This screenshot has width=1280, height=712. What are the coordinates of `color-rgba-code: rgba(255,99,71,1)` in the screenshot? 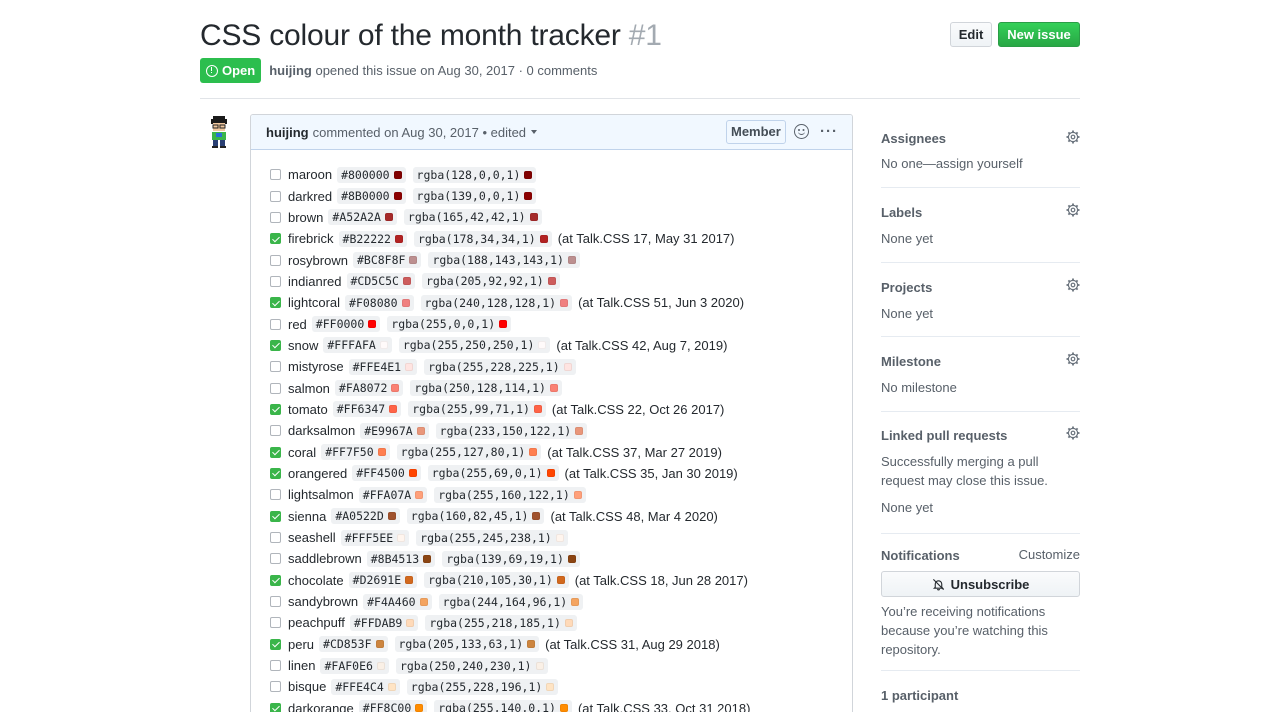 It's located at (477, 409).